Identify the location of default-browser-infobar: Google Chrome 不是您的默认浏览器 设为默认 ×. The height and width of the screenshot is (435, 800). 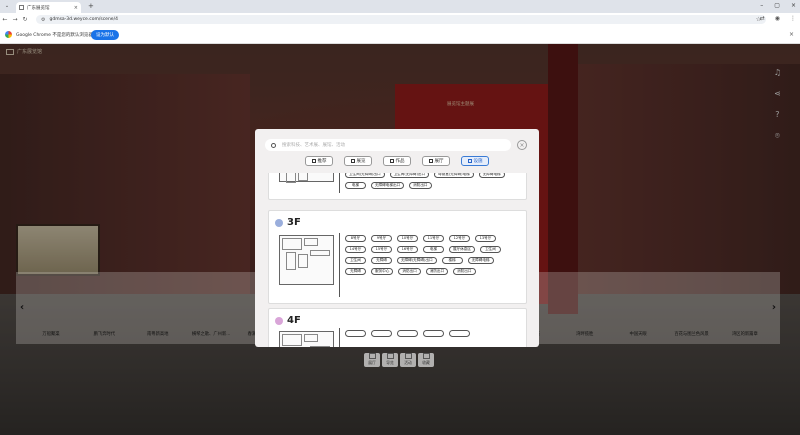
(400, 35).